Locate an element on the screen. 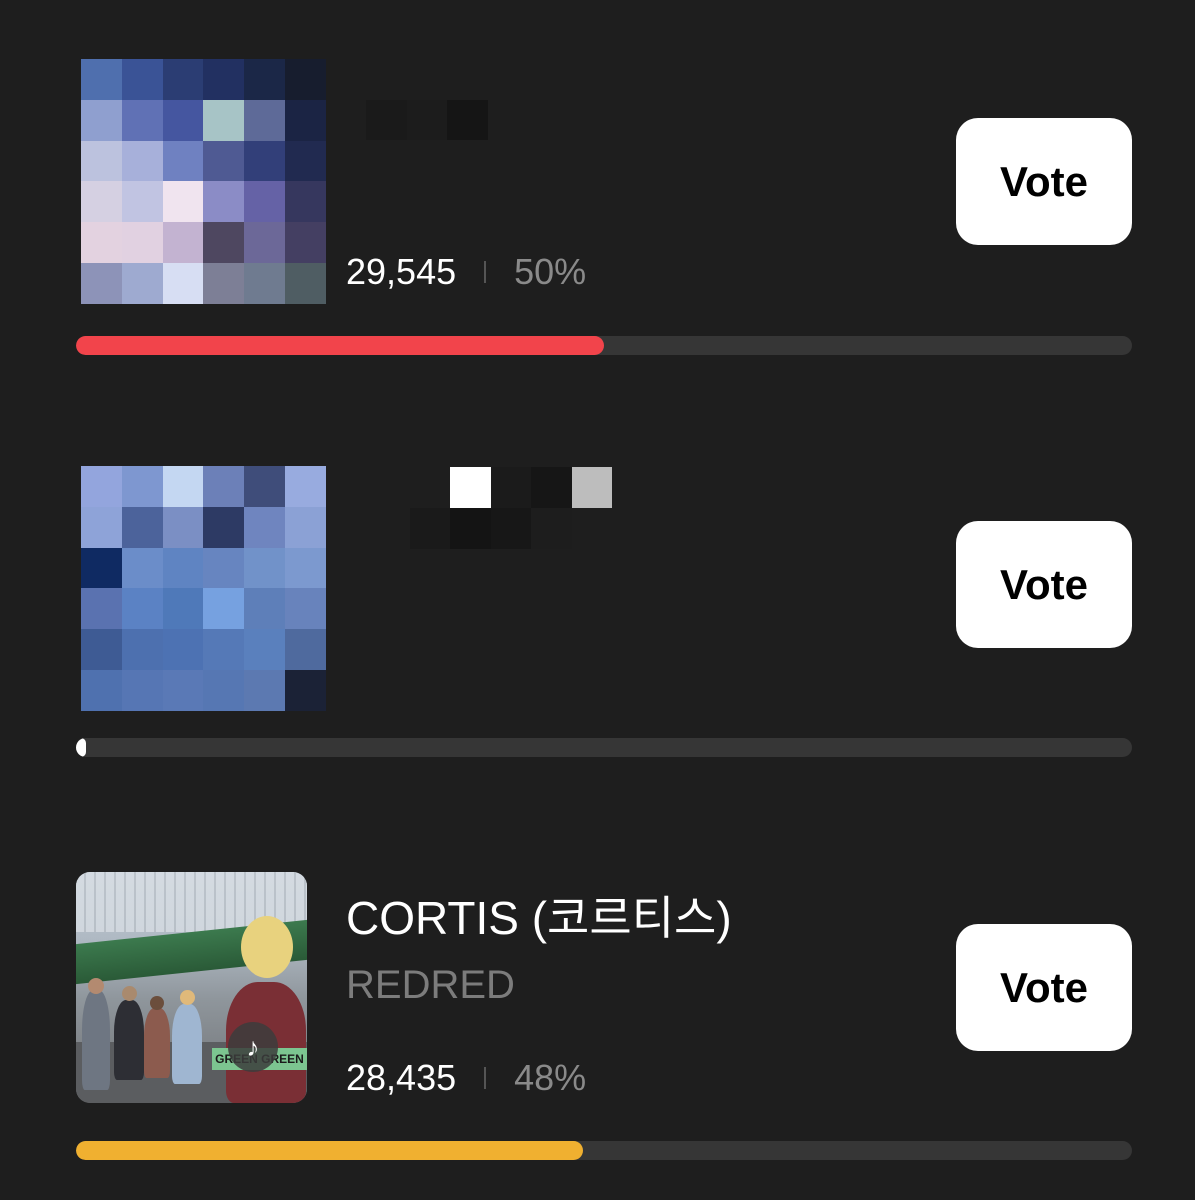 This screenshot has width=1195, height=1200. music-note-icon: ♪ is located at coordinates (253, 1047).